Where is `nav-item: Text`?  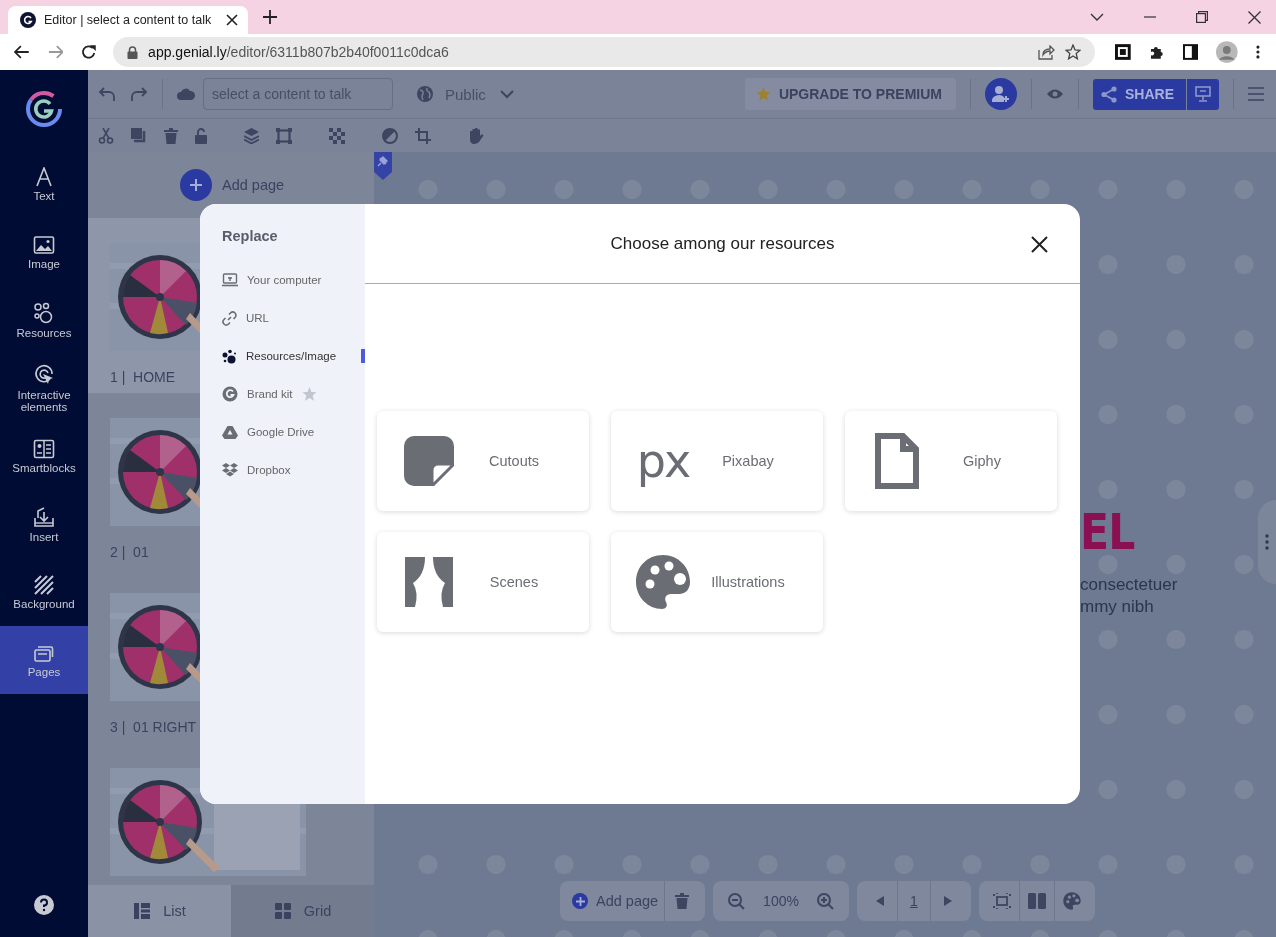
nav-item: Text is located at coordinates (44, 184).